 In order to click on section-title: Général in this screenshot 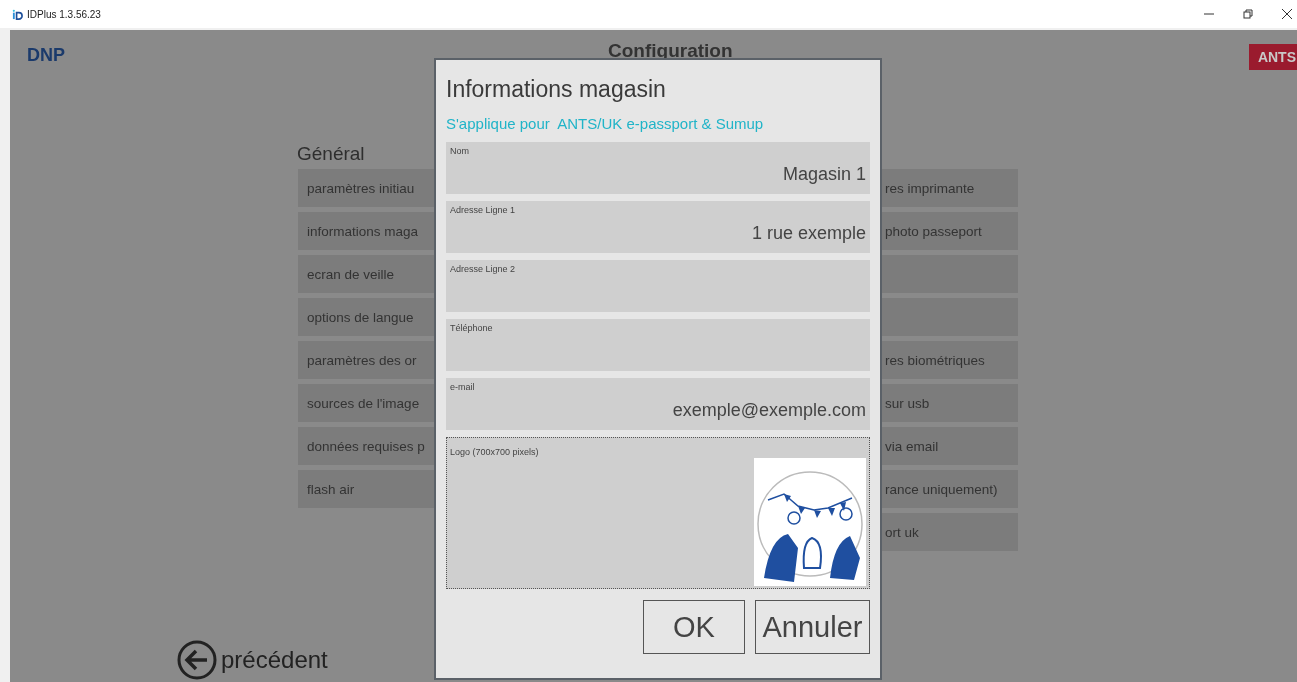, I will do `click(331, 154)`.